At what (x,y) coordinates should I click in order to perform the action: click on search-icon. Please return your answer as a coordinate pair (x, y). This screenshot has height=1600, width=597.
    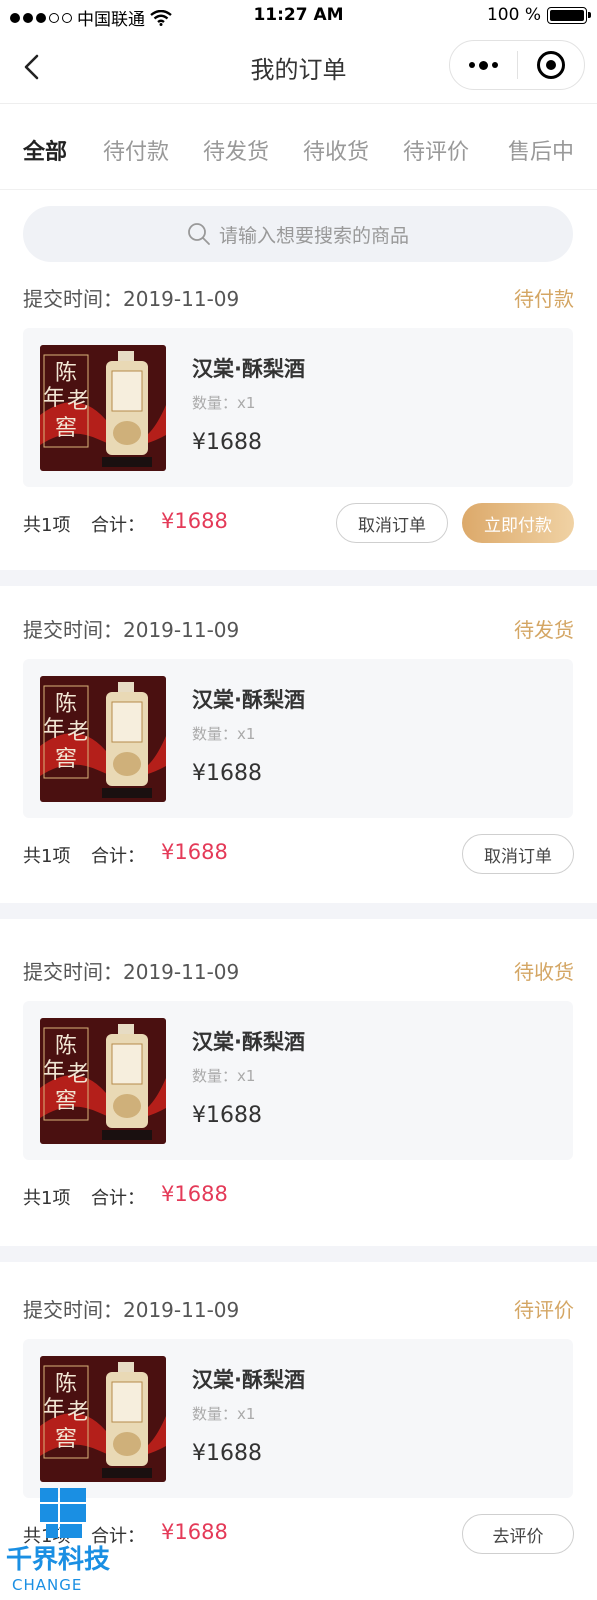
    Looking at the image, I should click on (199, 234).